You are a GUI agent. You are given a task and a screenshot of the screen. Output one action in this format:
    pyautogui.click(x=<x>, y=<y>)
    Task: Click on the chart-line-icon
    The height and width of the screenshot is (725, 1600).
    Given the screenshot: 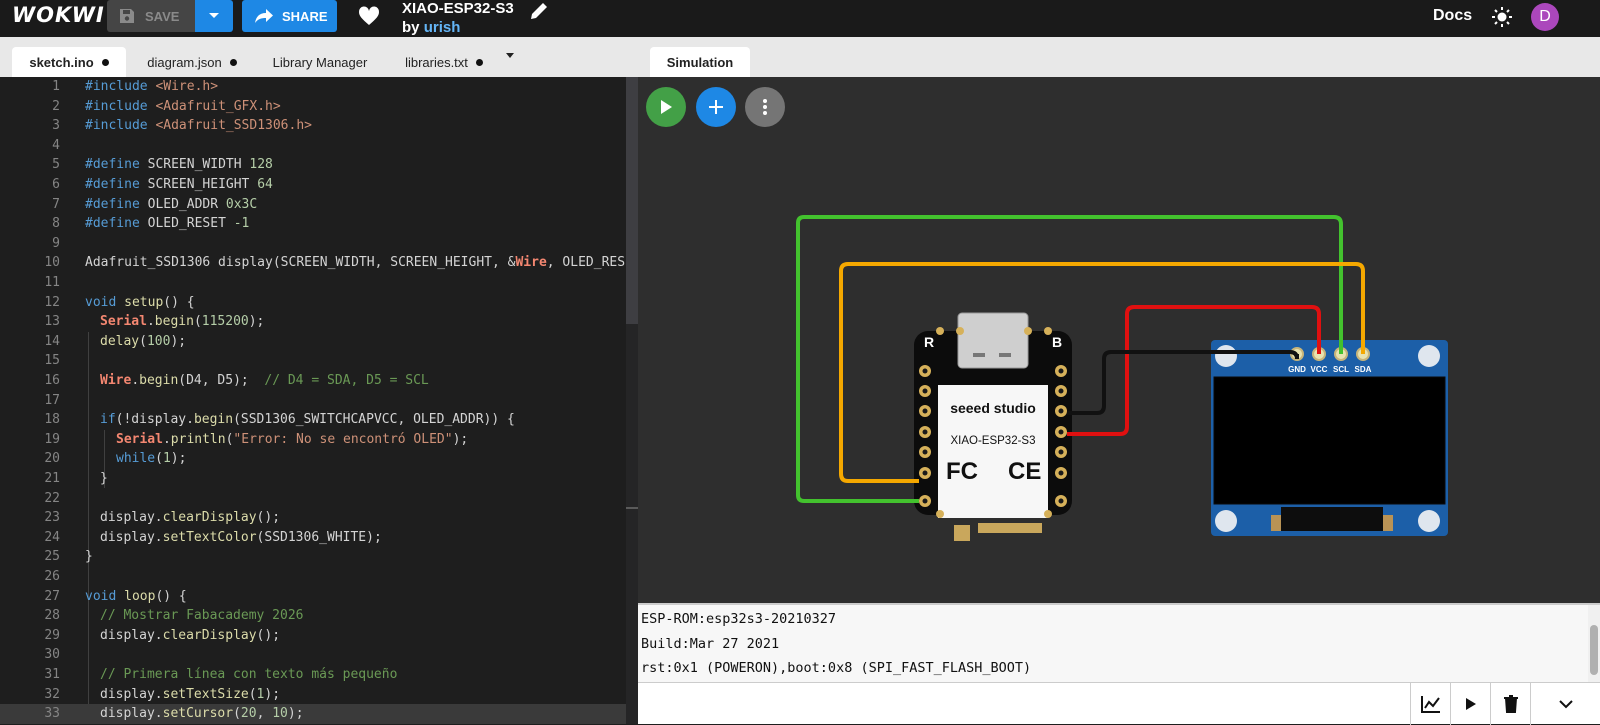 What is the action you would take?
    pyautogui.click(x=1430, y=704)
    